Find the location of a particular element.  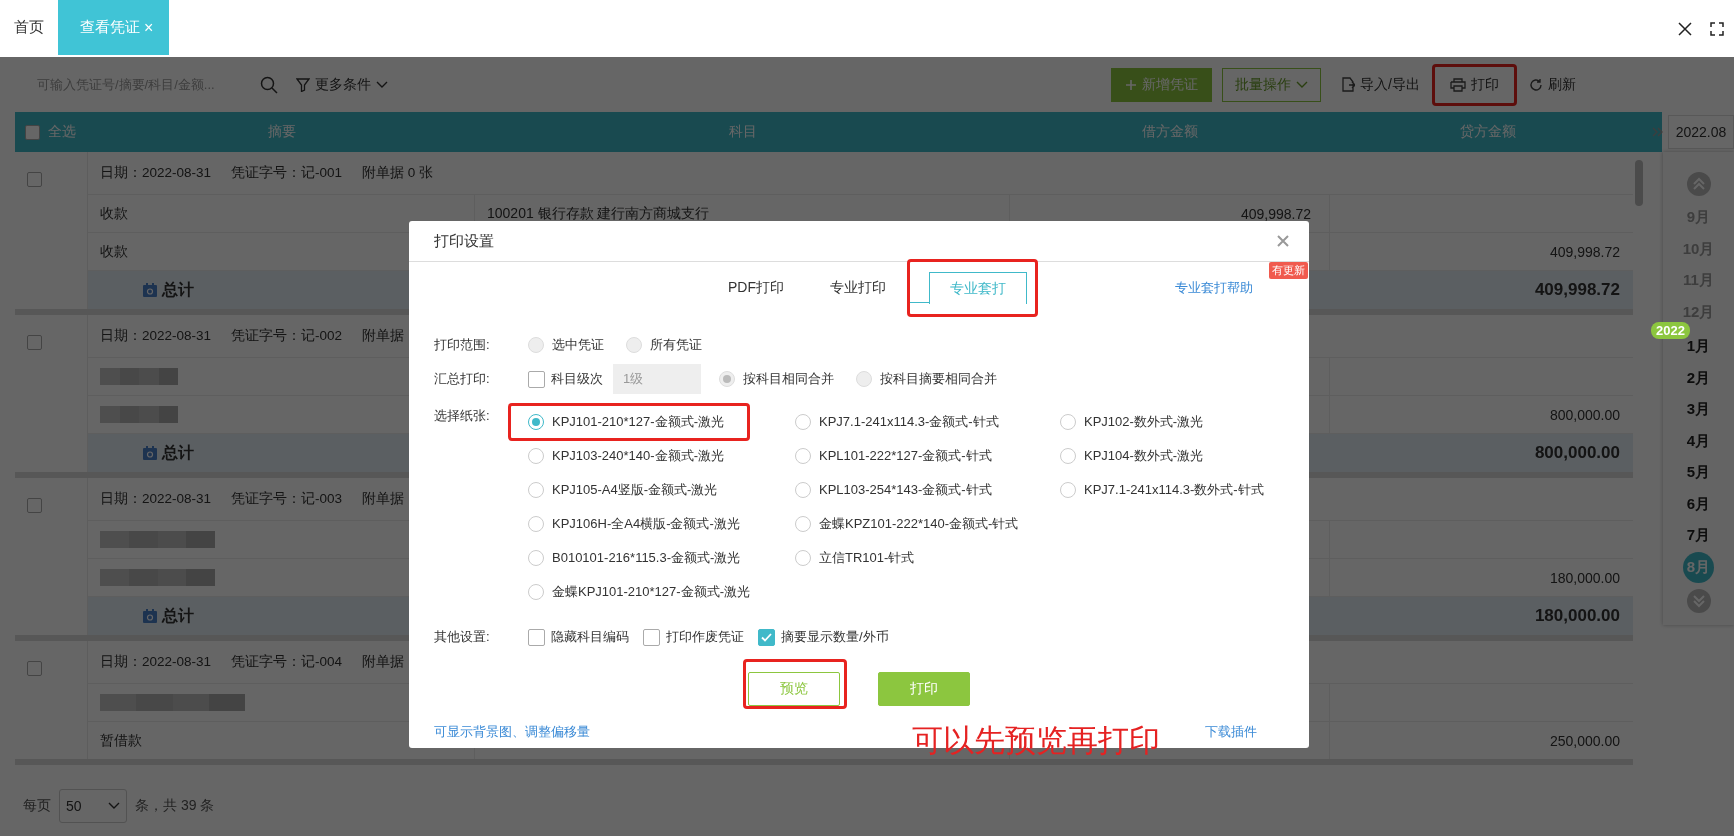

radio-label: KPJ104-数外式-激光 is located at coordinates (1144, 456).